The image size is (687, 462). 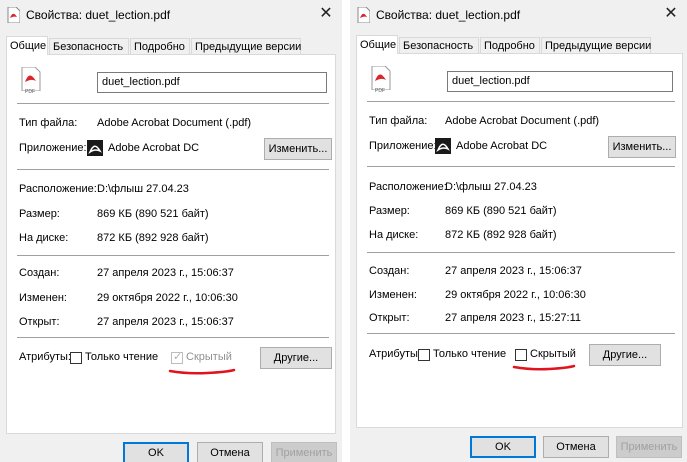 I want to click on check-icon: ✓, so click(x=178, y=357).